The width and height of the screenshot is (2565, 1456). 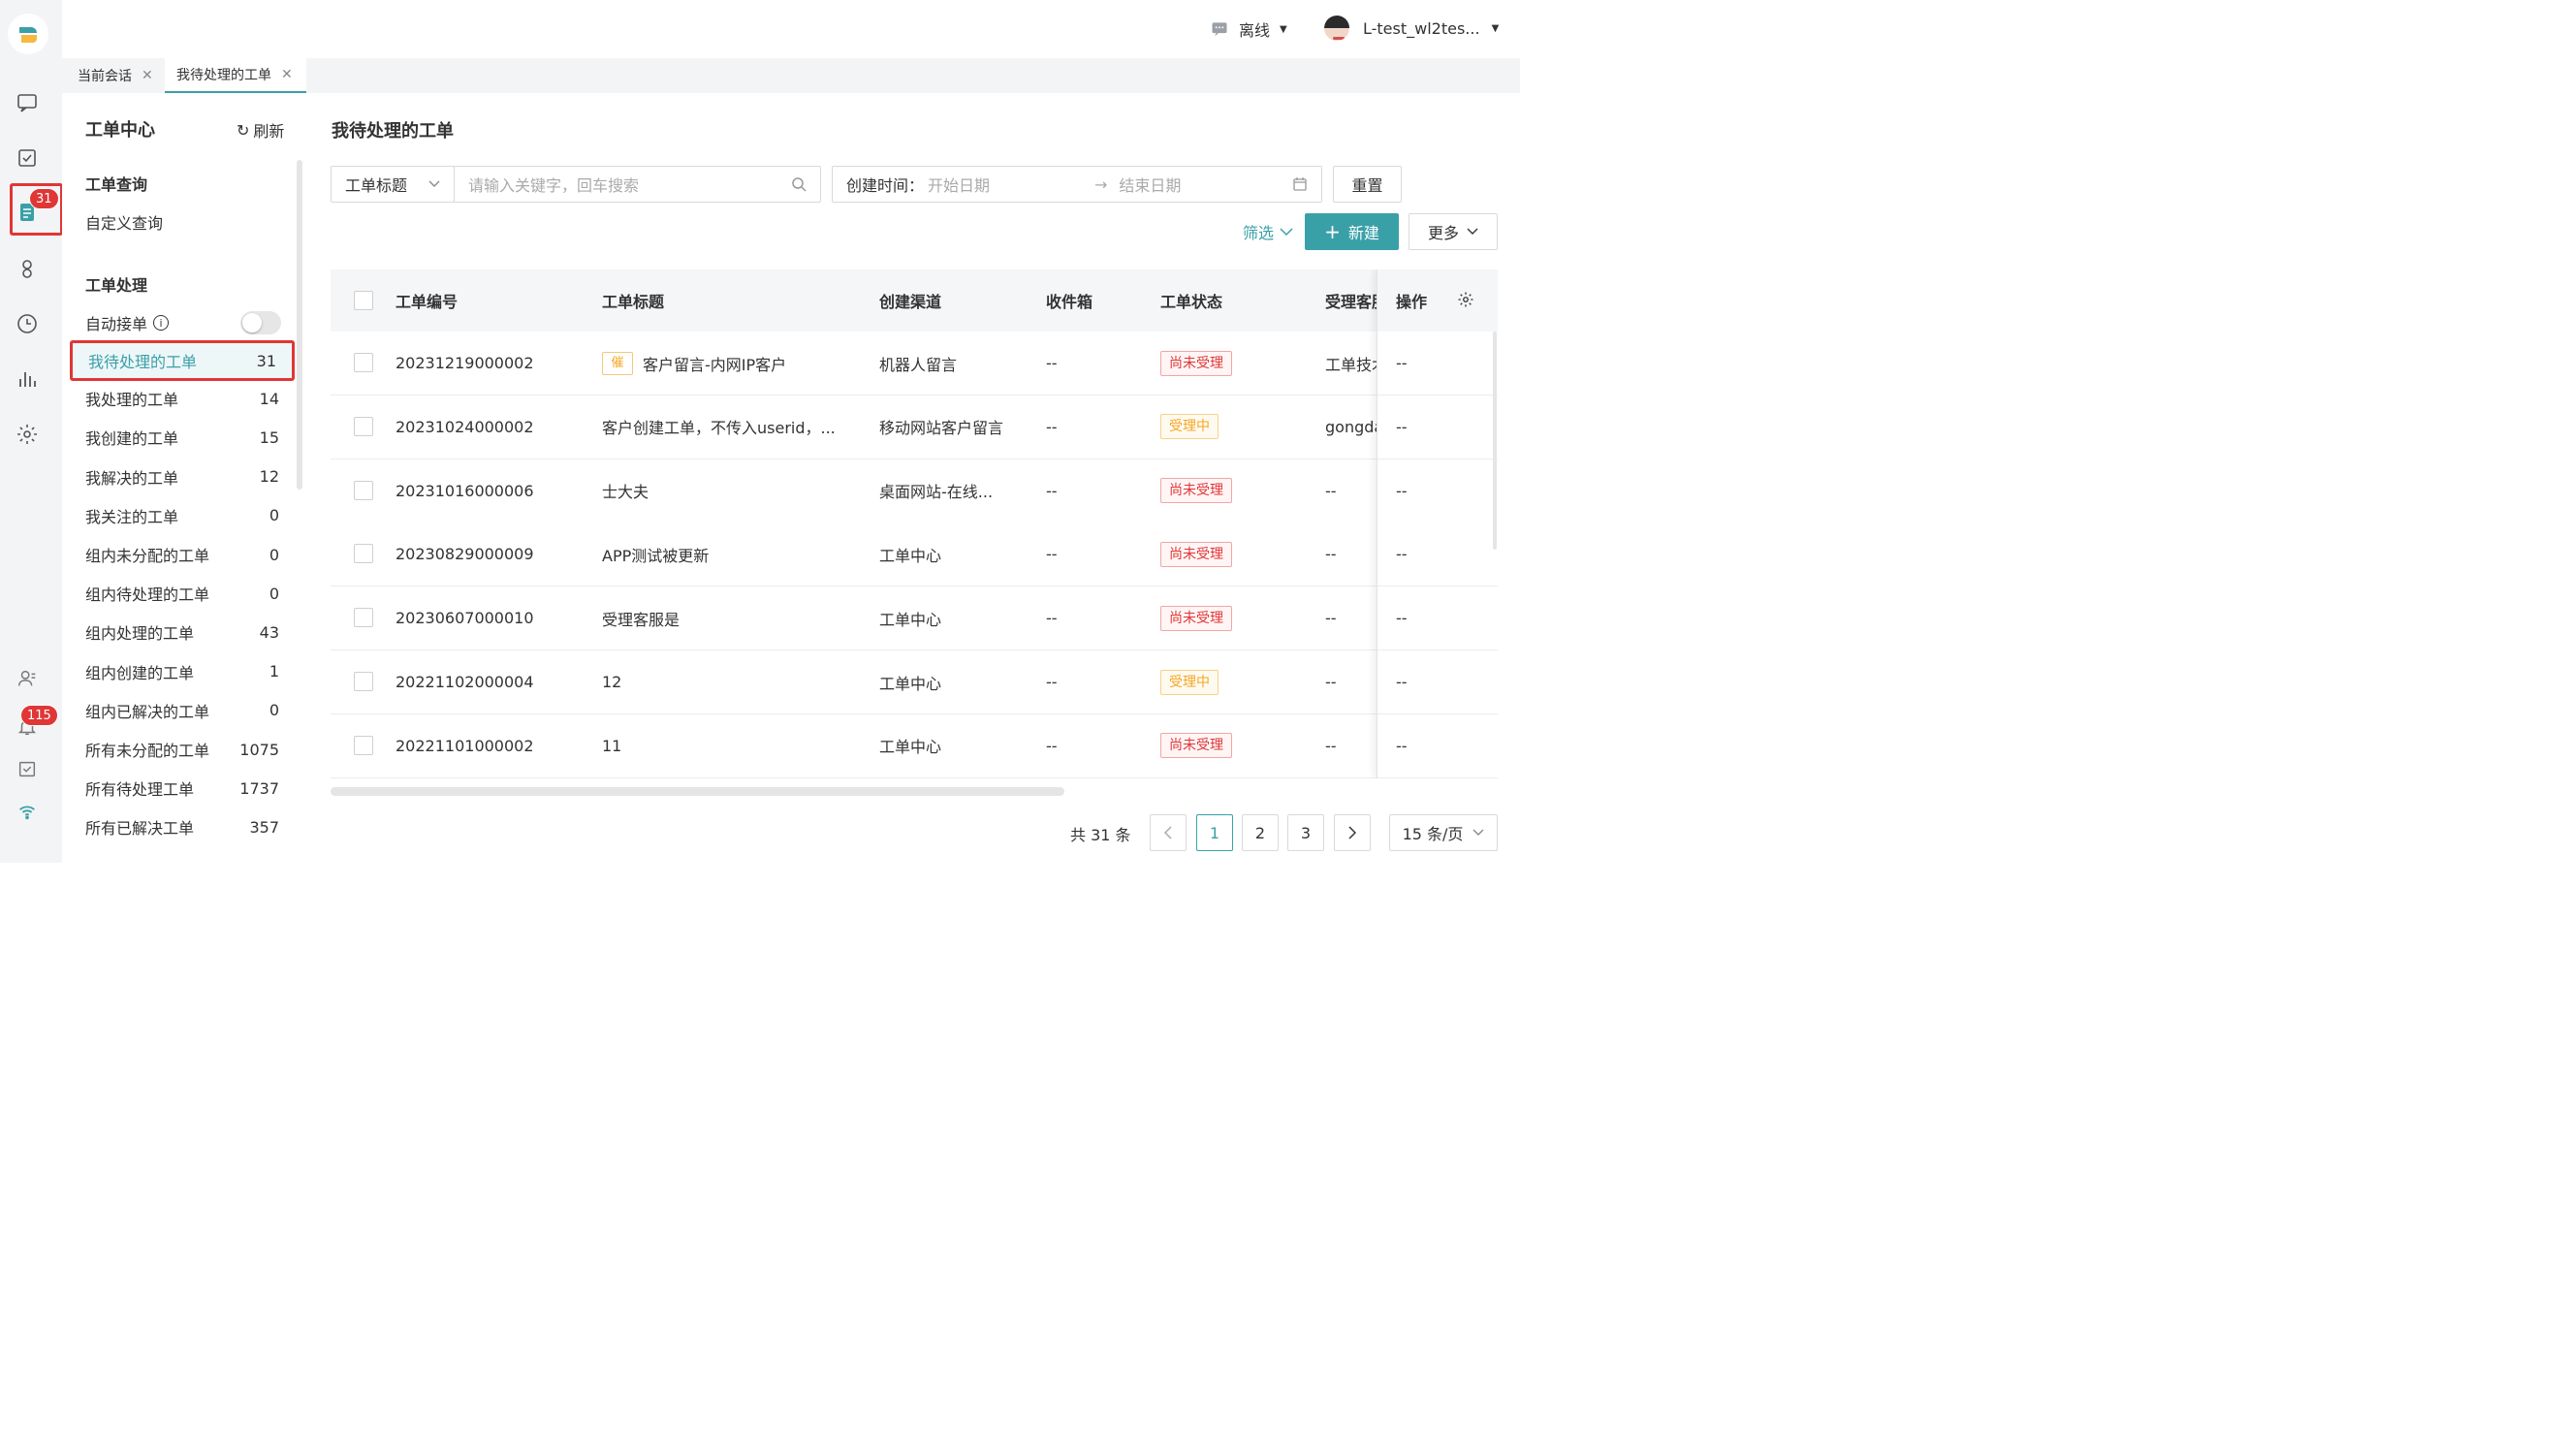 I want to click on inbox-check-icon, so click(x=28, y=769).